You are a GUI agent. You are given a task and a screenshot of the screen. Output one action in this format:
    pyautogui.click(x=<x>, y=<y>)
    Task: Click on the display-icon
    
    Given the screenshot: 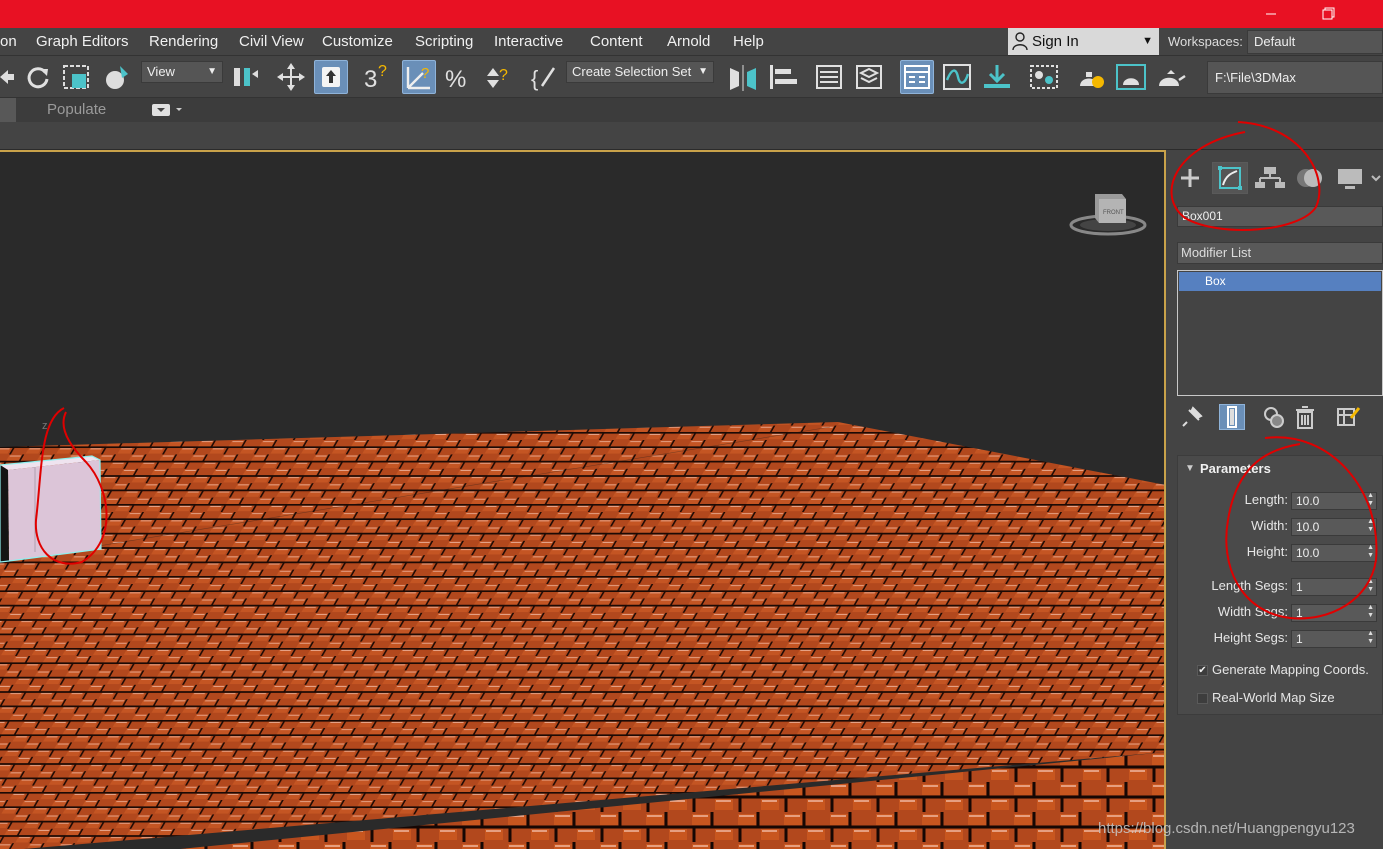 What is the action you would take?
    pyautogui.click(x=1350, y=178)
    